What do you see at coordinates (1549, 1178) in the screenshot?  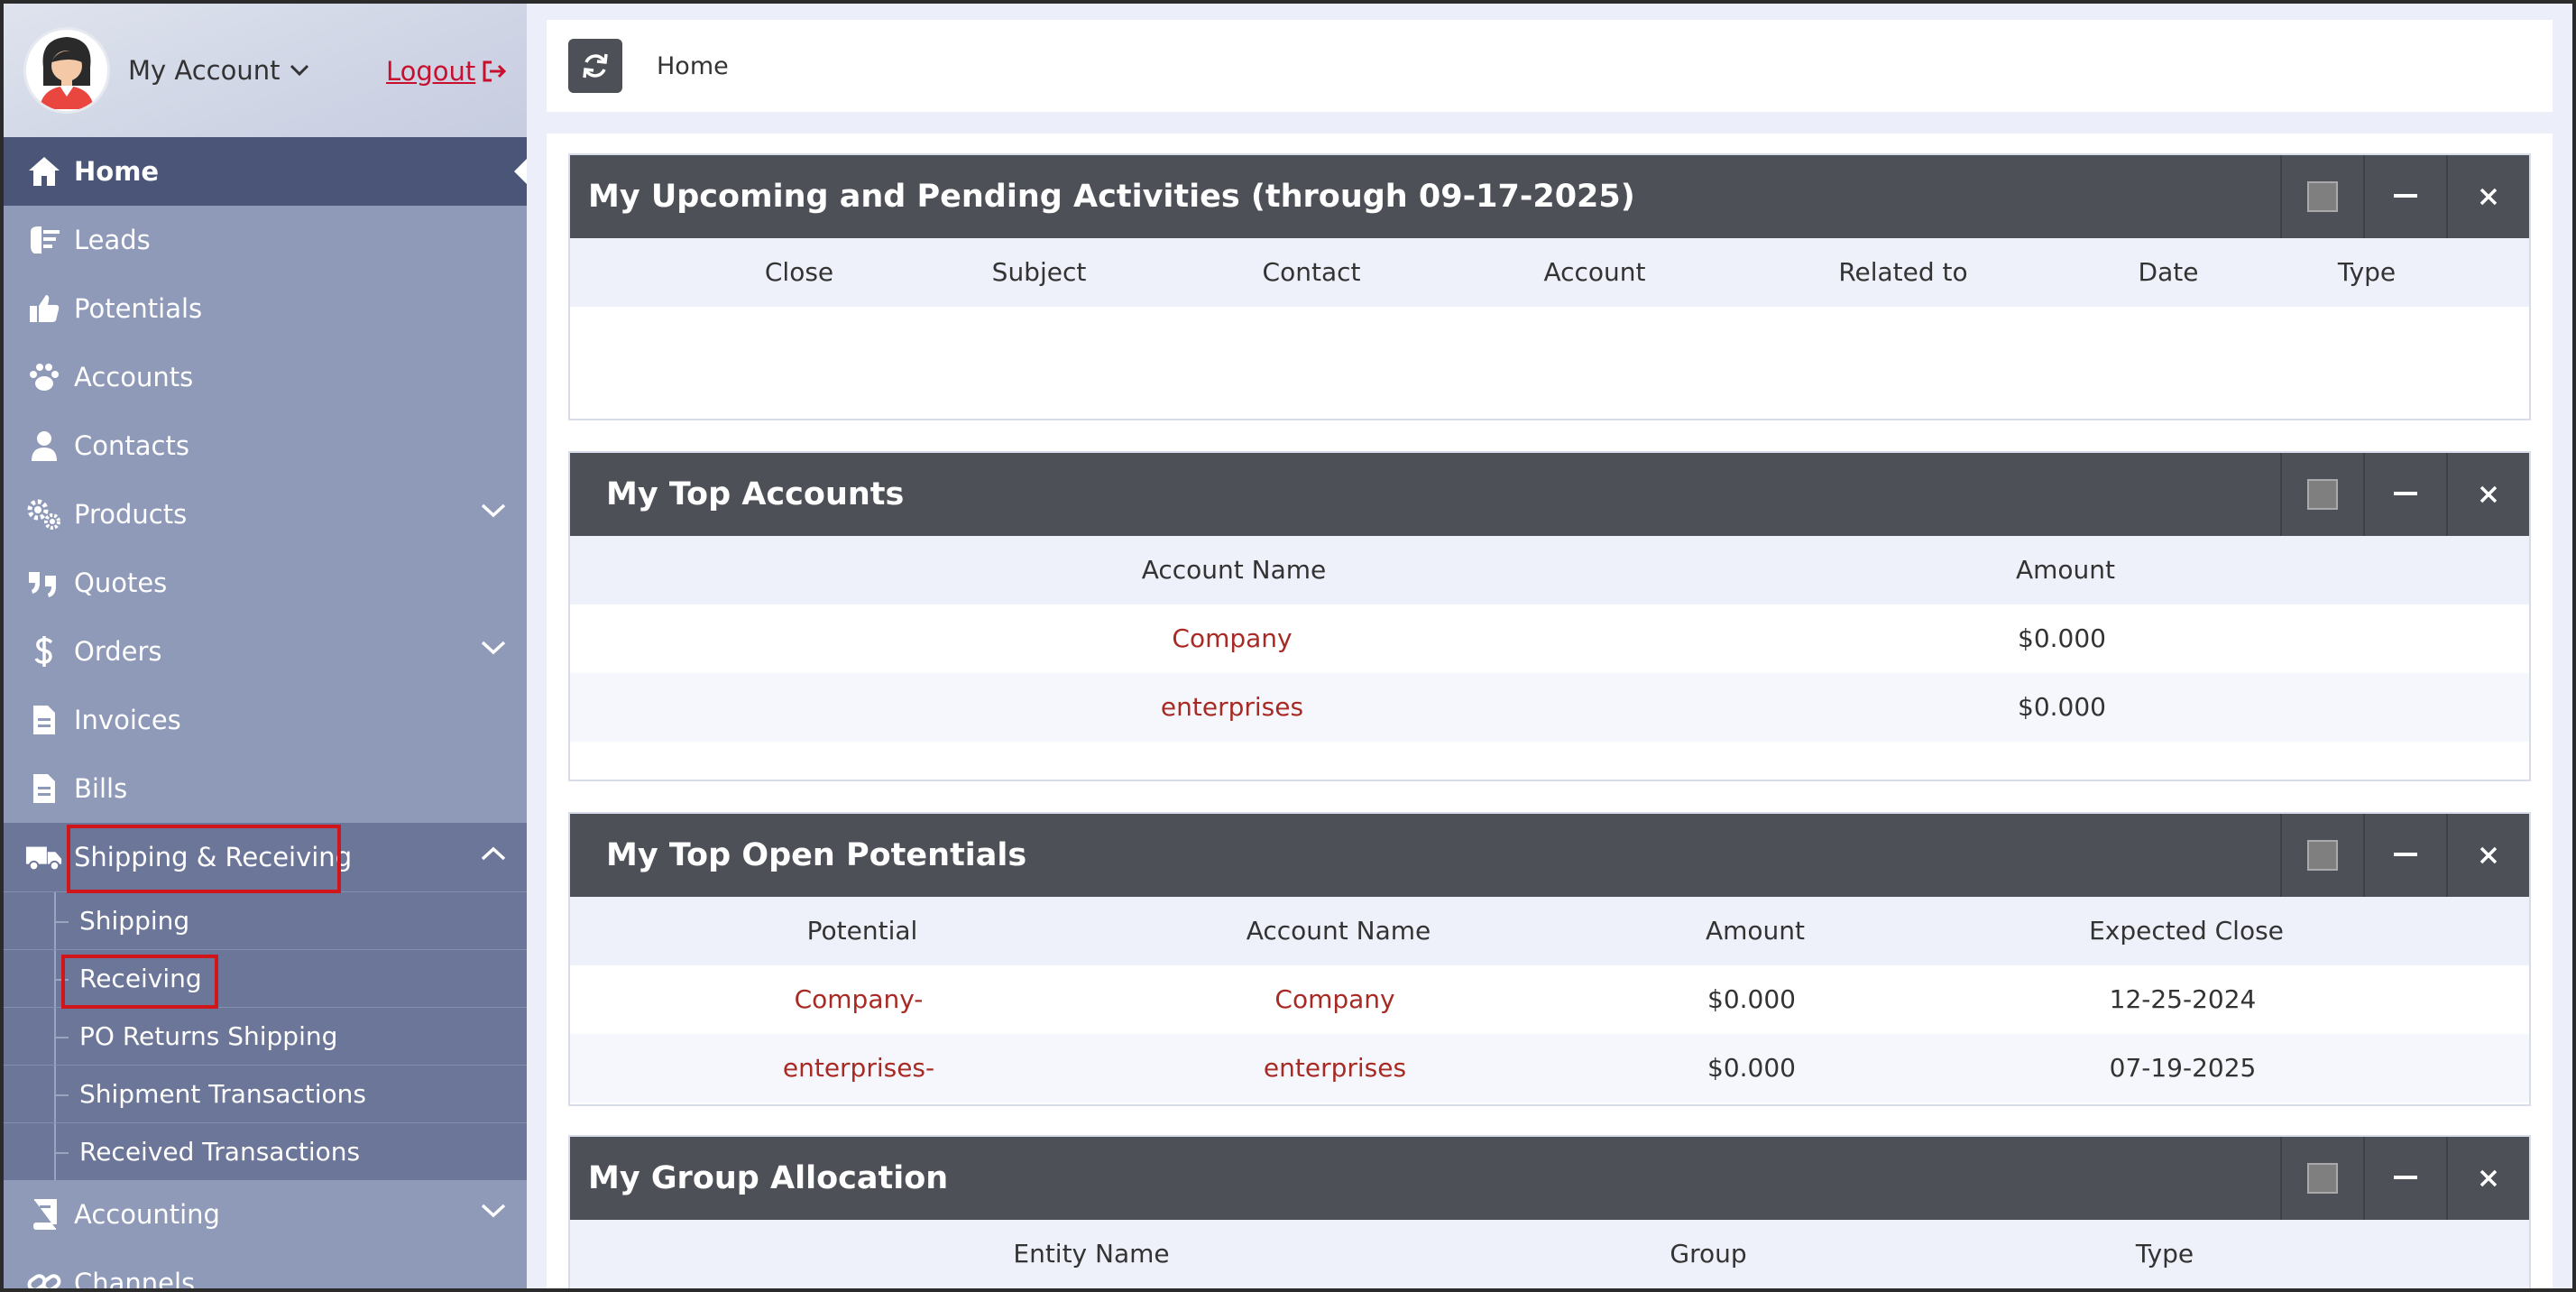 I see `widget-header: My Group Allocation` at bounding box center [1549, 1178].